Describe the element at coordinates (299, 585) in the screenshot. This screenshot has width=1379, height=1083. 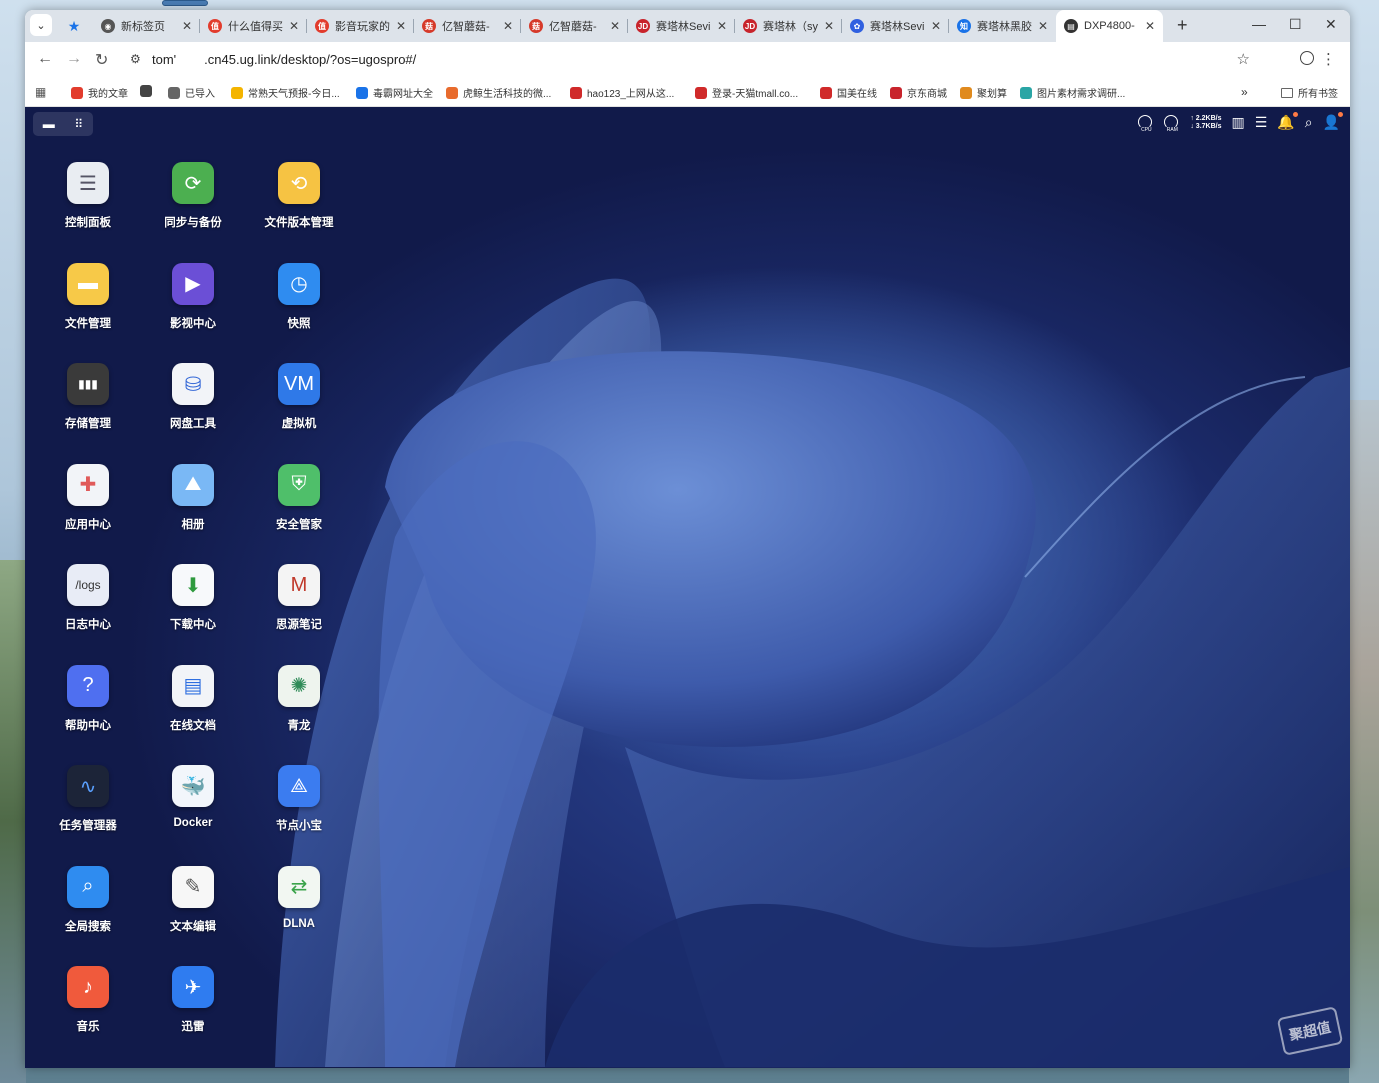
I see `siyuan-icon: M` at that location.